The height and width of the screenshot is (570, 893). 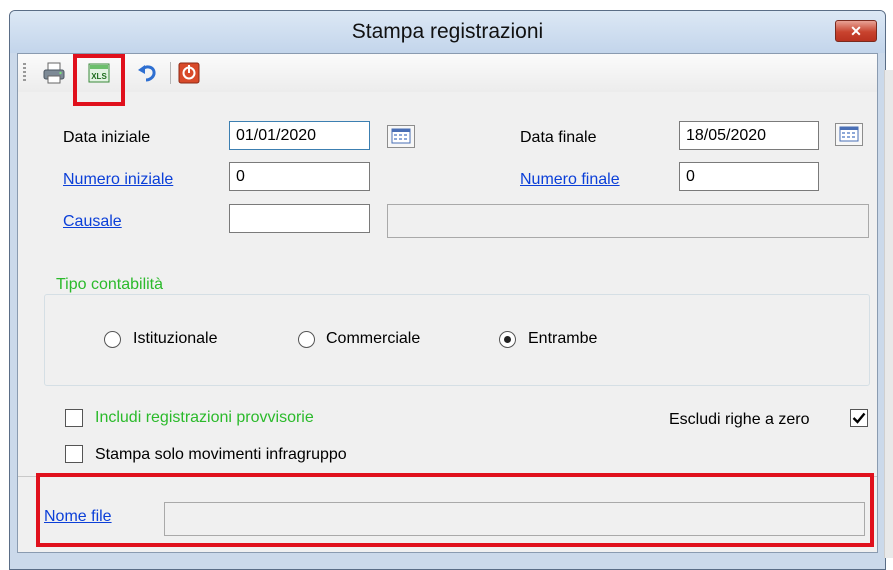 What do you see at coordinates (54, 73) in the screenshot?
I see `print-icon` at bounding box center [54, 73].